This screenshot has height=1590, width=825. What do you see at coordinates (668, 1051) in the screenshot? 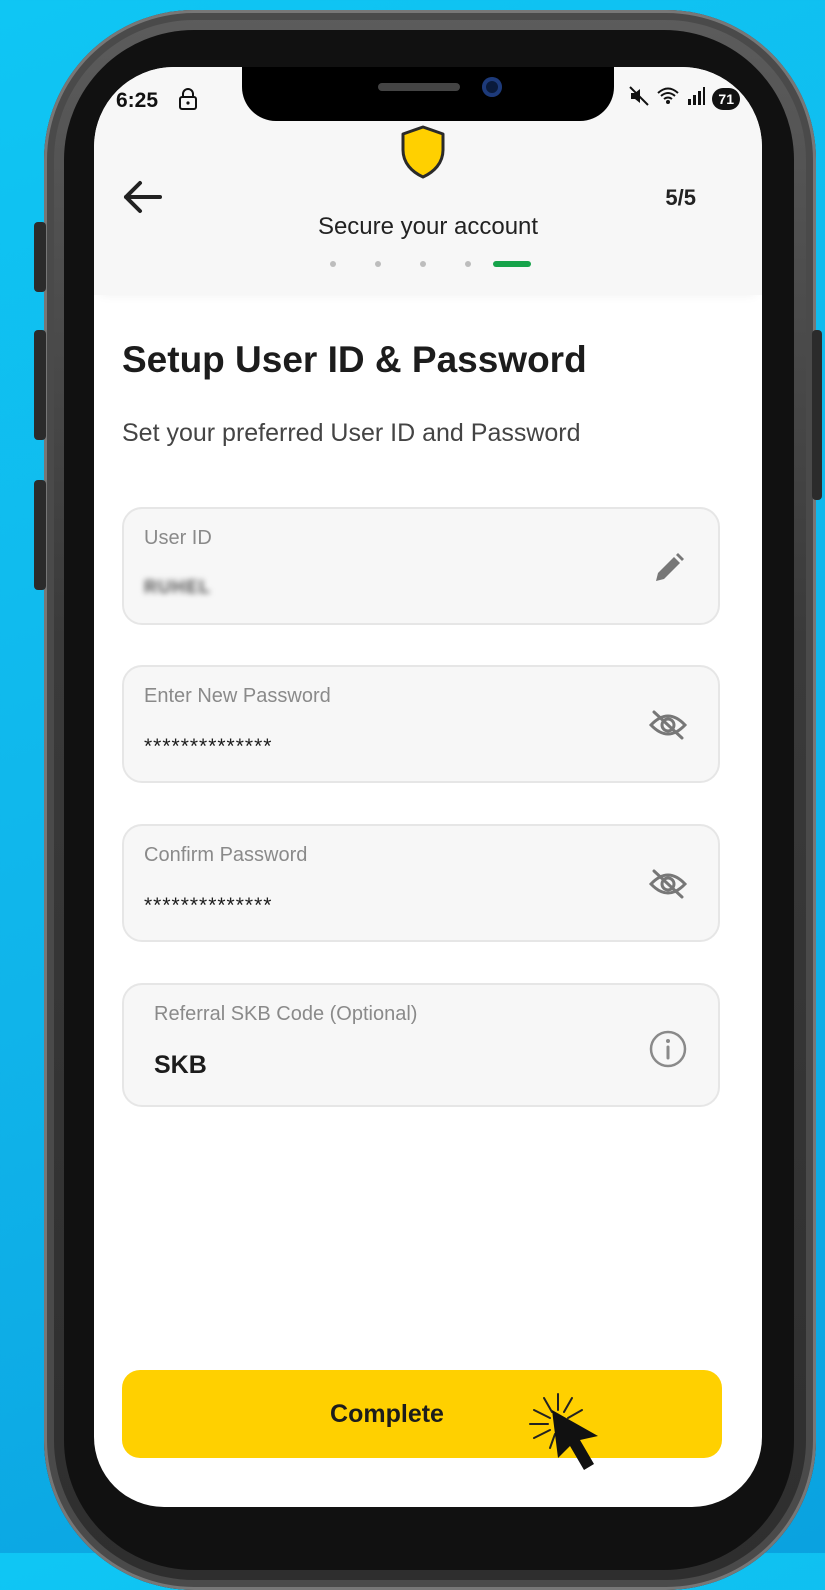
I see `info-icon` at bounding box center [668, 1051].